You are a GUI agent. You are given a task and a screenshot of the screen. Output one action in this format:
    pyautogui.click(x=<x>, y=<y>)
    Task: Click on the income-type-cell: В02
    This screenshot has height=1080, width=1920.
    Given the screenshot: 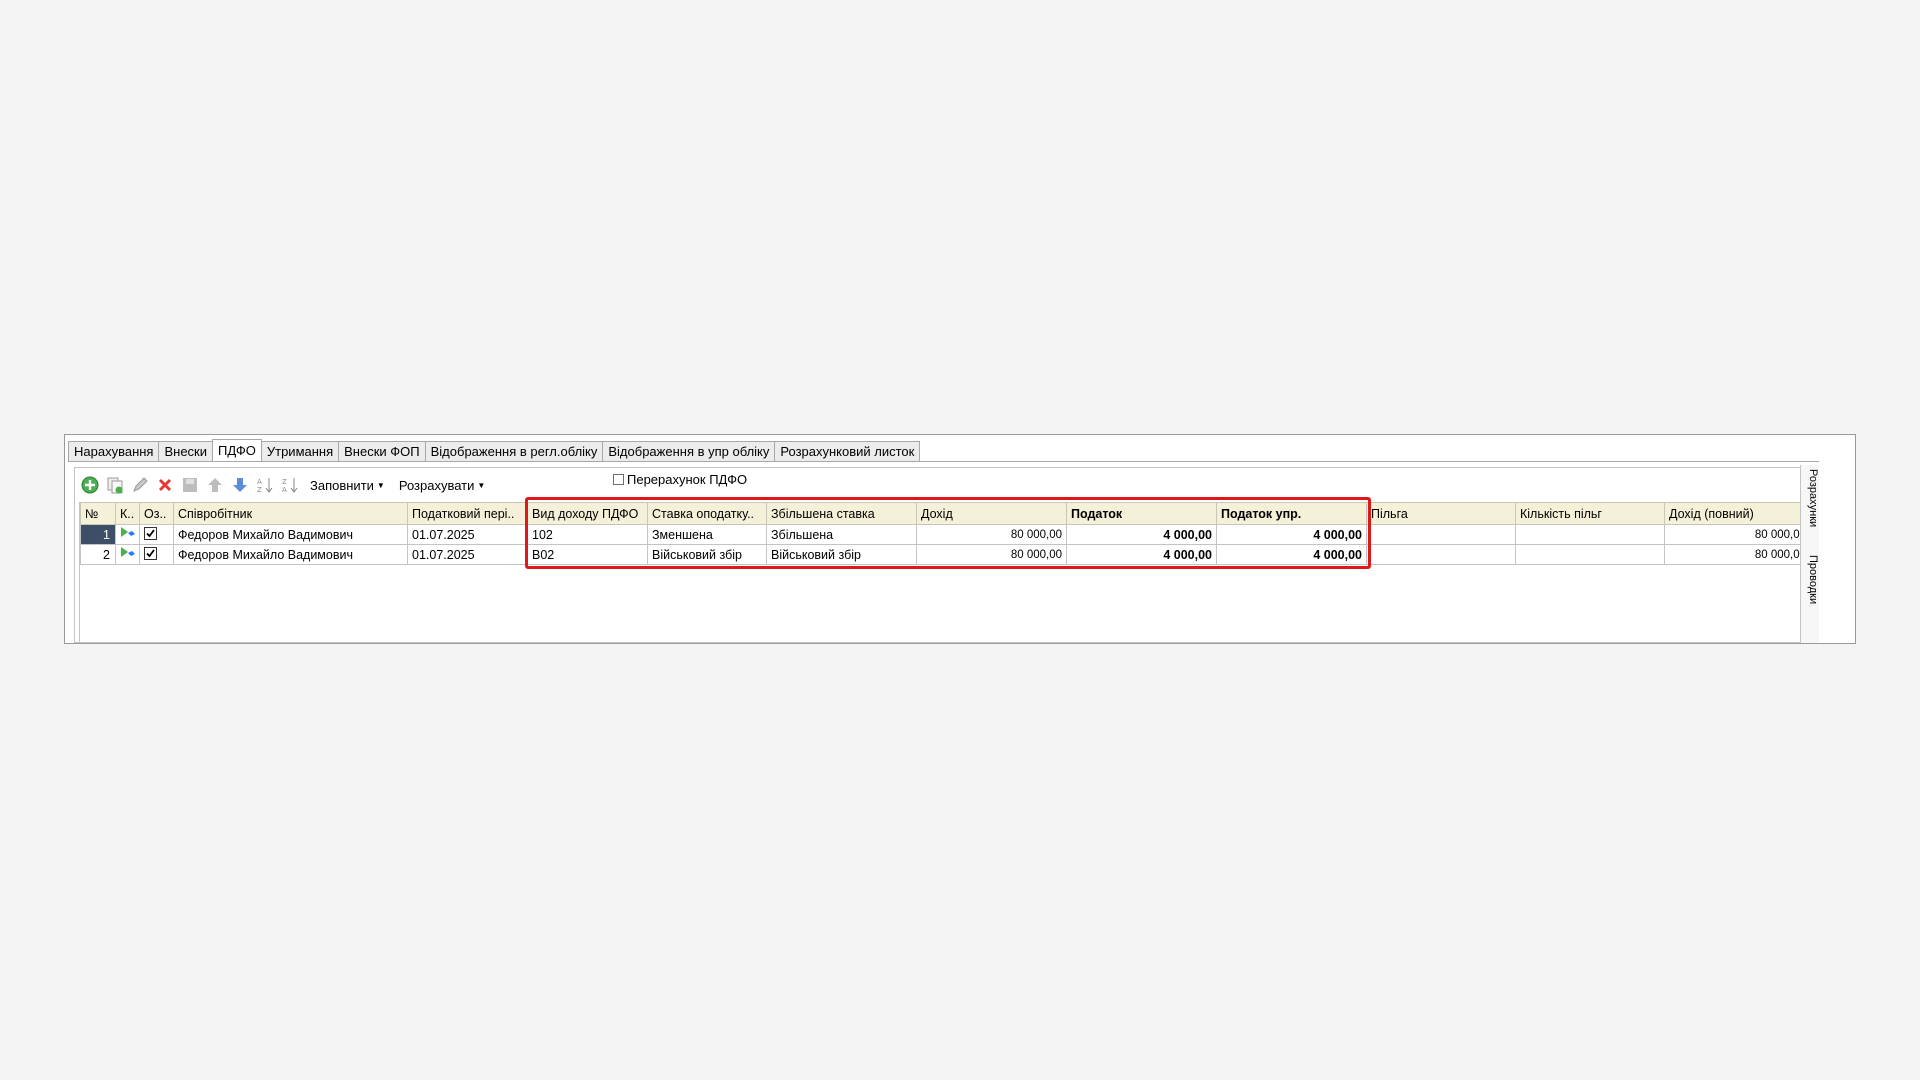 What is the action you would take?
    pyautogui.click(x=587, y=554)
    